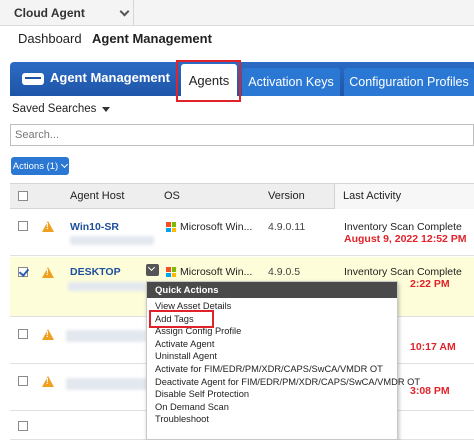  I want to click on quick-actions-title: Quick Actions, so click(272, 290).